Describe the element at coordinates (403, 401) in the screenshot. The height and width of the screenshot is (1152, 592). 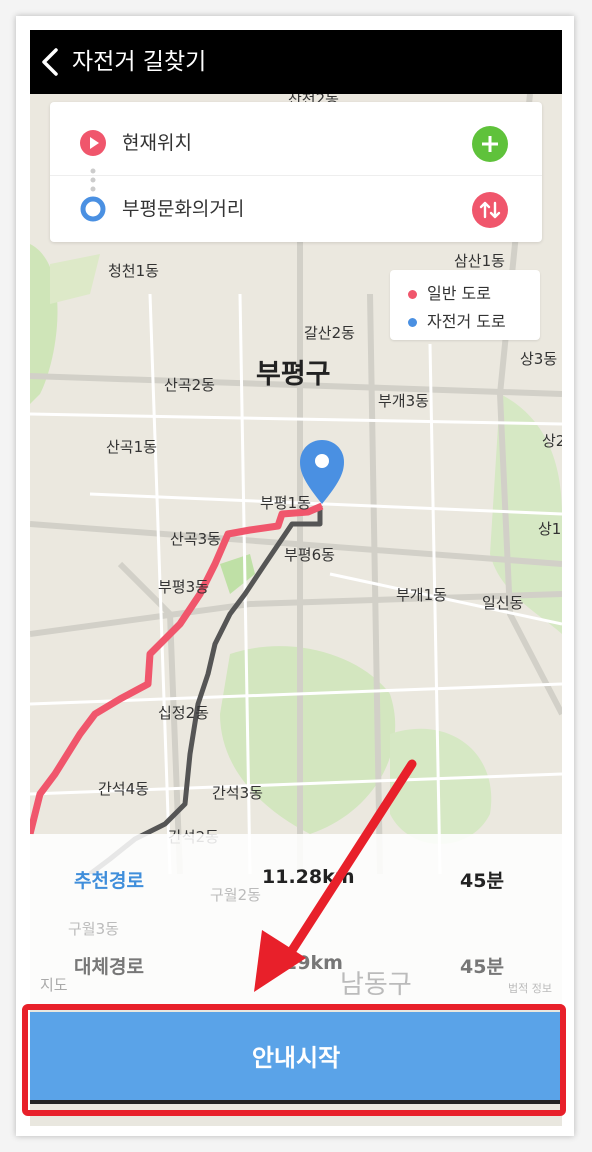
I see `map-label: 부개3동` at that location.